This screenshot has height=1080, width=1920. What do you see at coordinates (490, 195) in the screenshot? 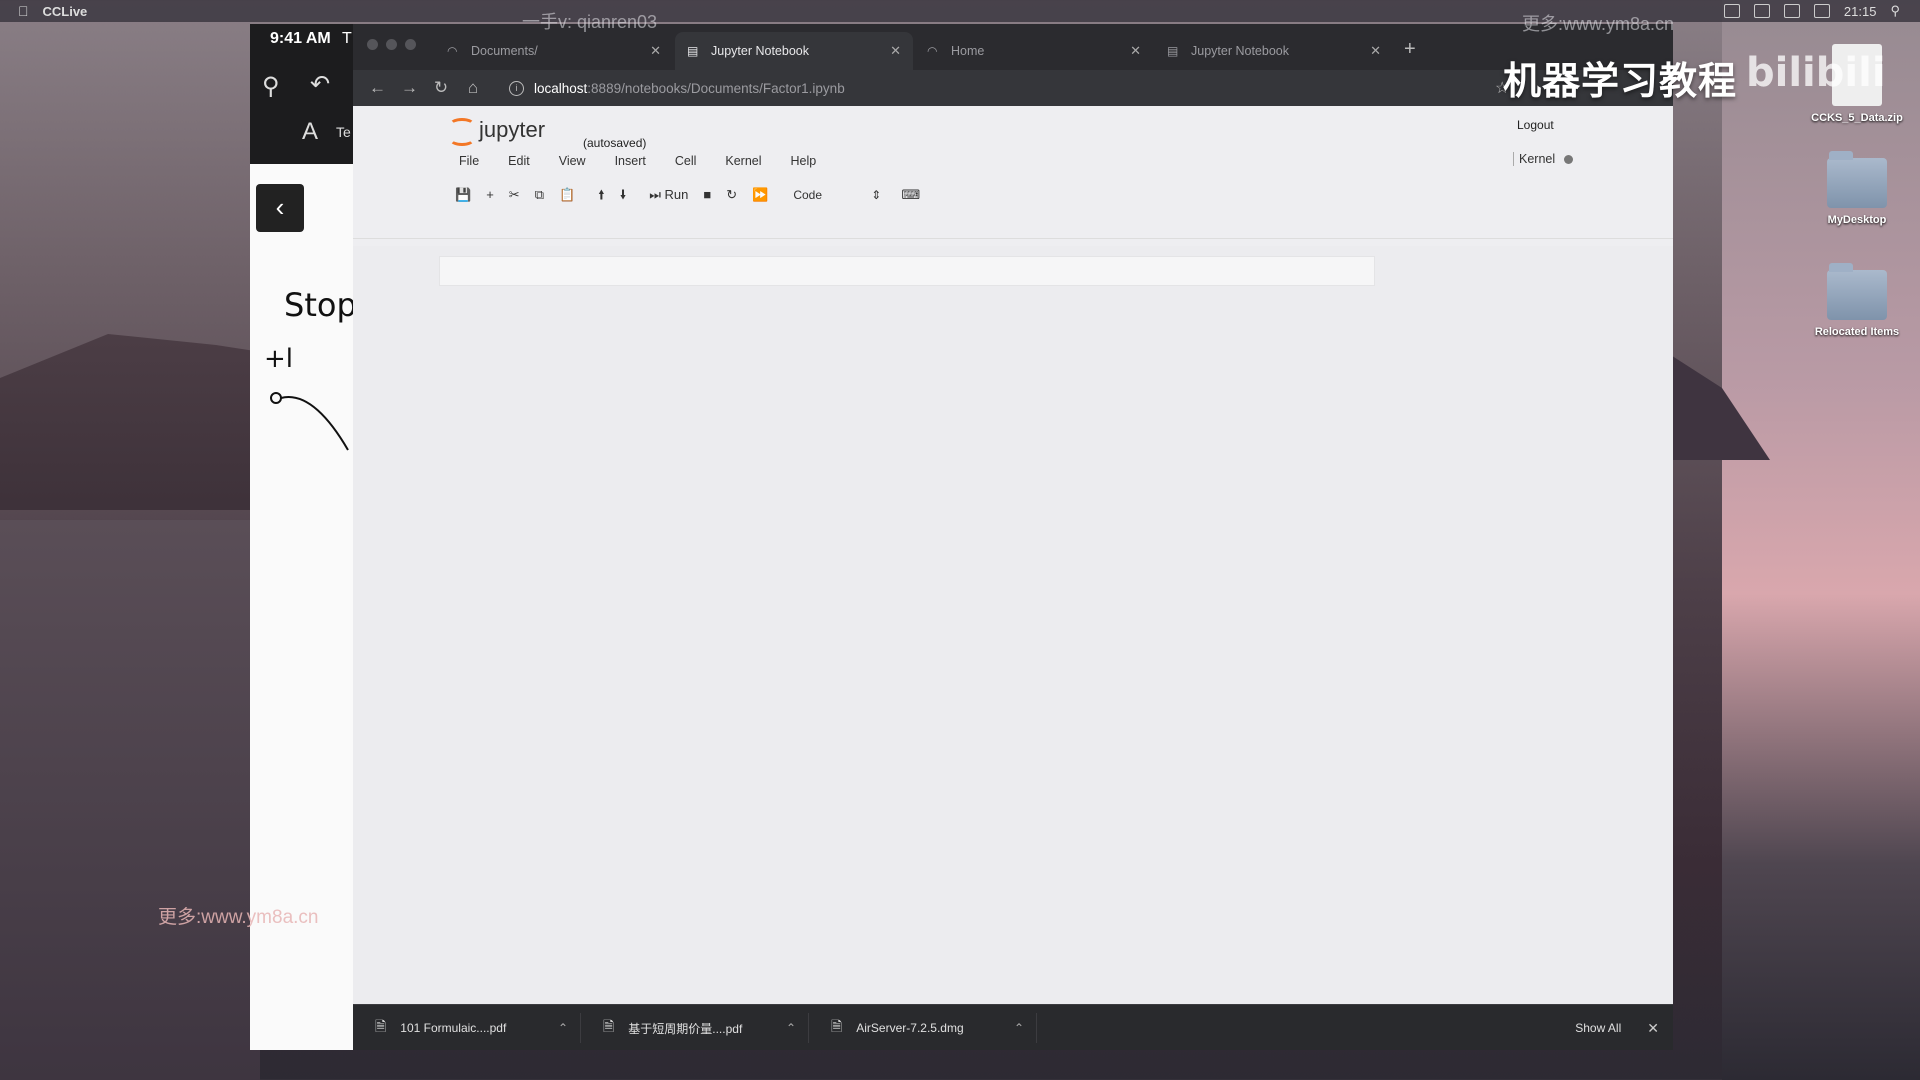
I see `add-cell-icon: +` at bounding box center [490, 195].